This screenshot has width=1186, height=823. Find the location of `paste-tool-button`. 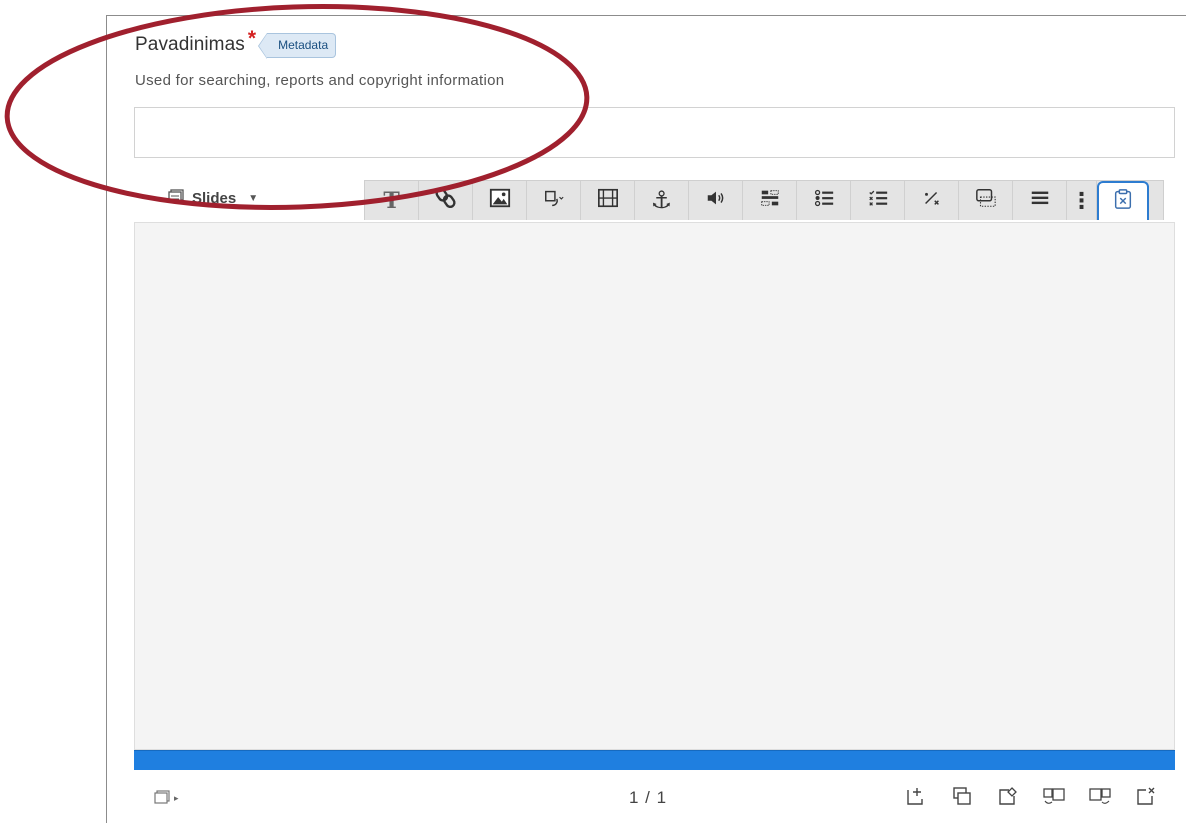

paste-tool-button is located at coordinates (1123, 200).